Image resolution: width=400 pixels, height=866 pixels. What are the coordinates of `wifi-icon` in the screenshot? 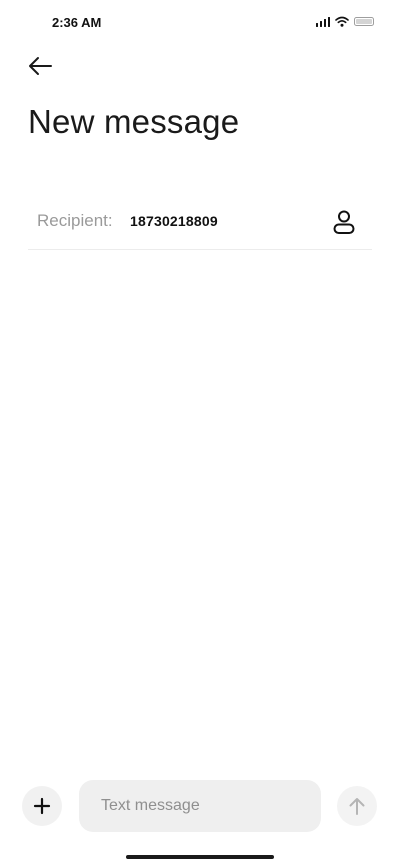 It's located at (342, 21).